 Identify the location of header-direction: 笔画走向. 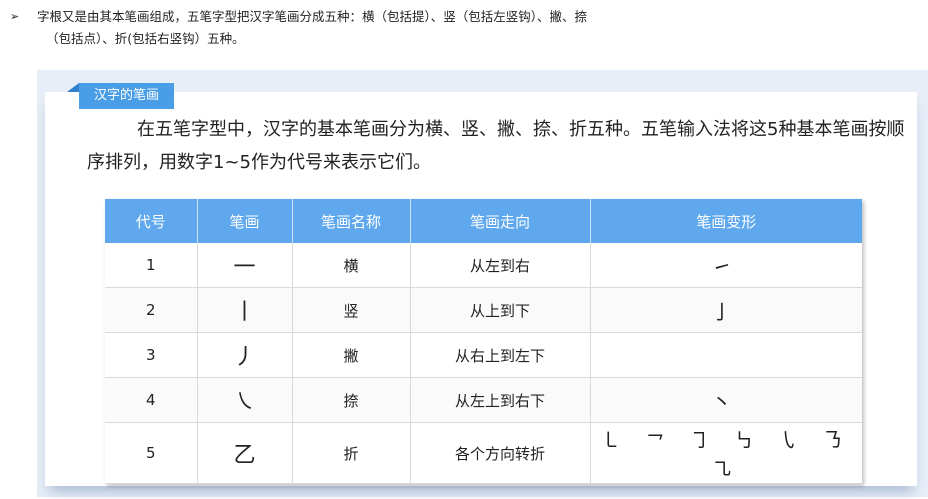
(500, 221).